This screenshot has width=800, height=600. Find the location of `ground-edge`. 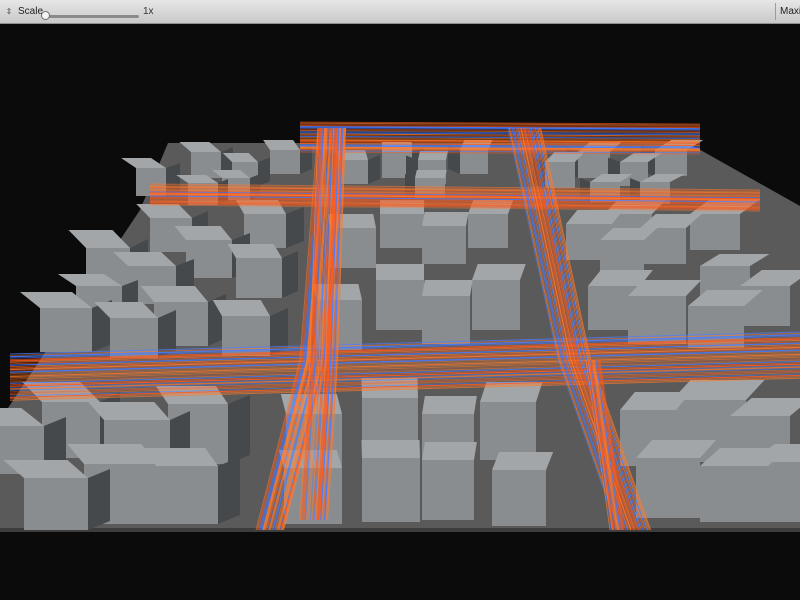

ground-edge is located at coordinates (400, 530).